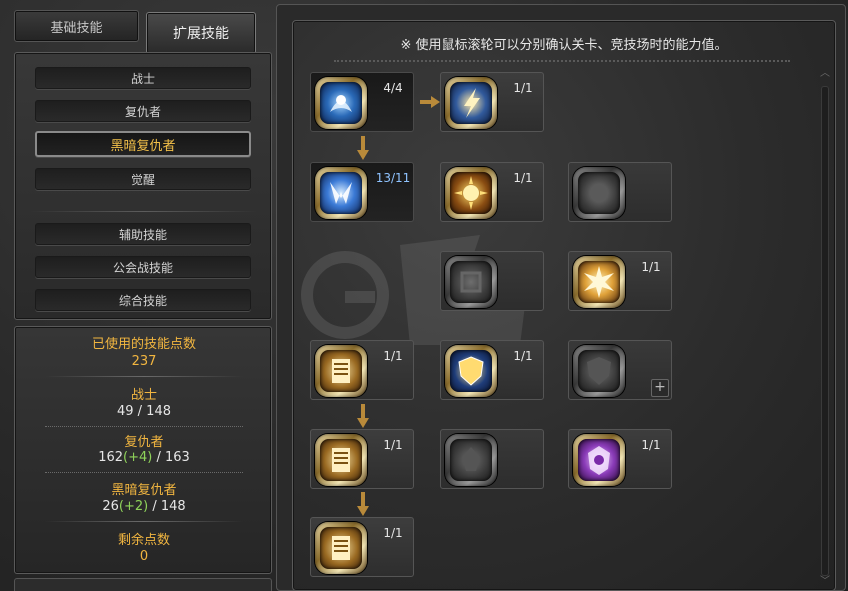 This screenshot has width=848, height=591. Describe the element at coordinates (471, 282) in the screenshot. I see `gray-rune-icon` at that location.